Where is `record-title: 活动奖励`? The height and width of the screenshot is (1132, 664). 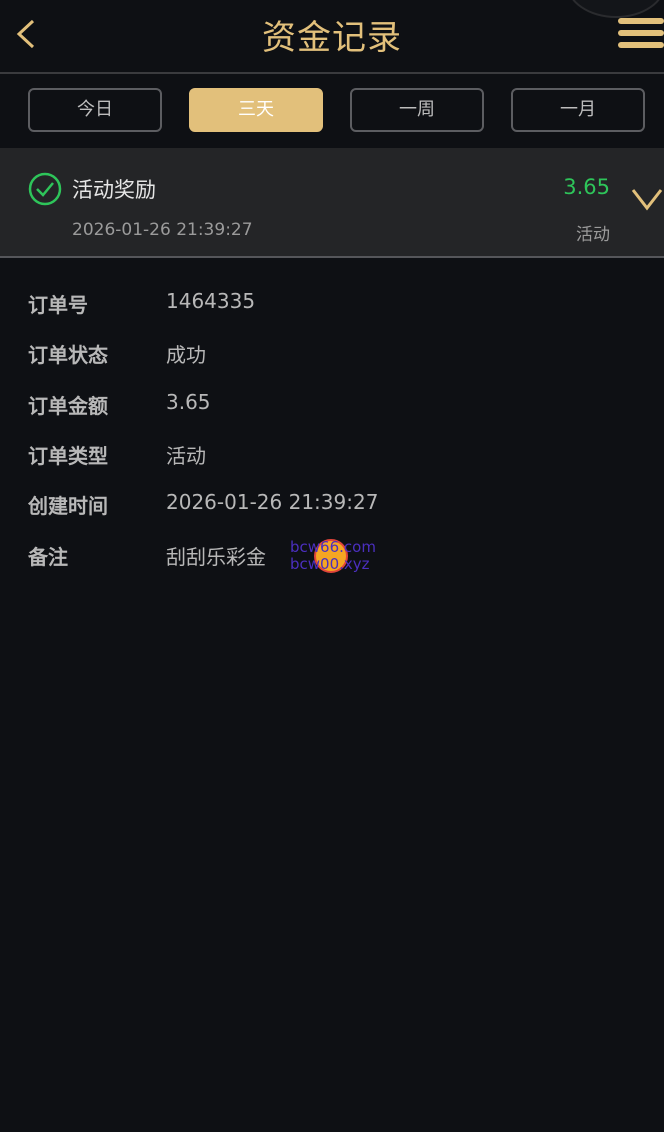
record-title: 活动奖励 is located at coordinates (114, 190).